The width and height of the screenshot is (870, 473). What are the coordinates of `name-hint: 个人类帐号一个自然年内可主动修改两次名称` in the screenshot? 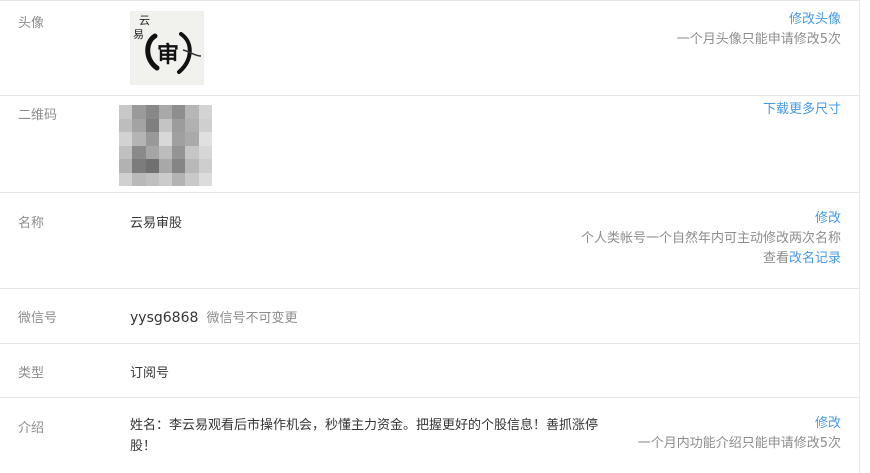 It's located at (710, 238).